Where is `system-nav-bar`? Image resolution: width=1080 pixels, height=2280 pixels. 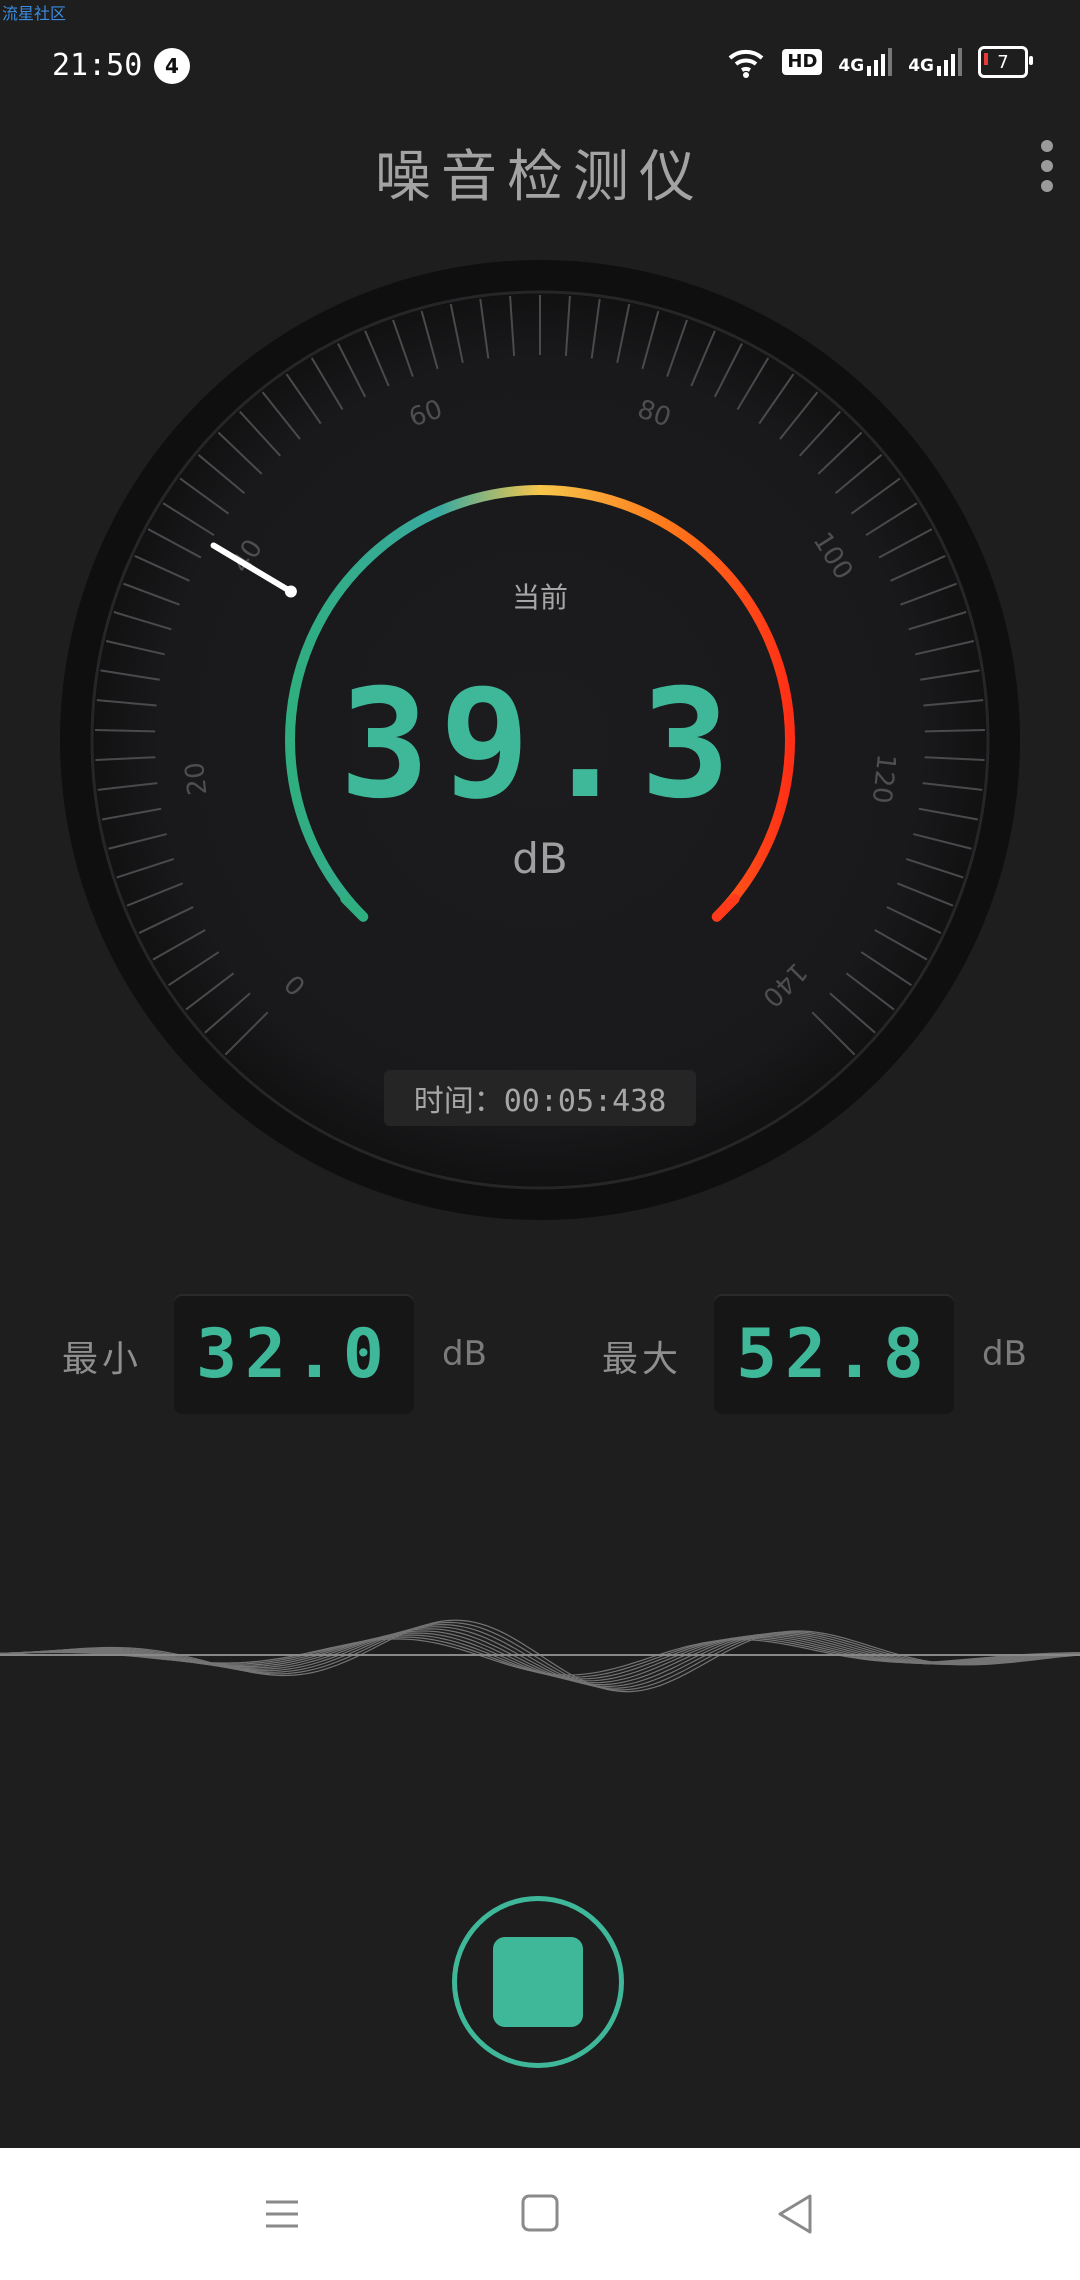
system-nav-bar is located at coordinates (540, 2214).